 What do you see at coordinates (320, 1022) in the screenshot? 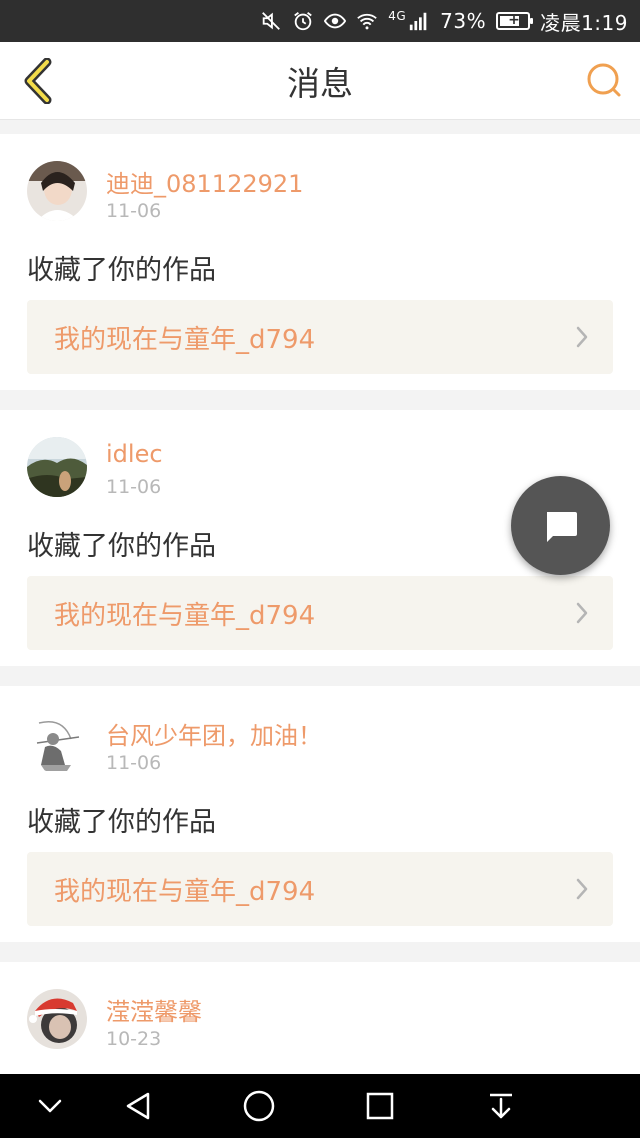
I see `message-card: 滢滢馨馨 10-23` at bounding box center [320, 1022].